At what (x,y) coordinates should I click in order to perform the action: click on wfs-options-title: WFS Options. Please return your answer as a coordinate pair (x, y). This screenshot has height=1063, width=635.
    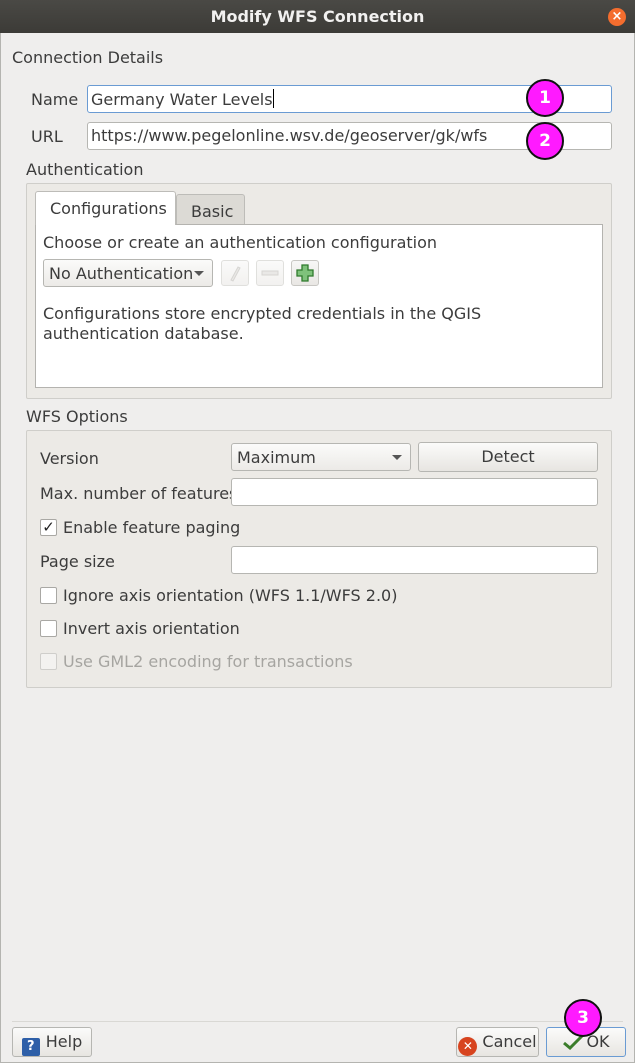
    Looking at the image, I should click on (77, 416).